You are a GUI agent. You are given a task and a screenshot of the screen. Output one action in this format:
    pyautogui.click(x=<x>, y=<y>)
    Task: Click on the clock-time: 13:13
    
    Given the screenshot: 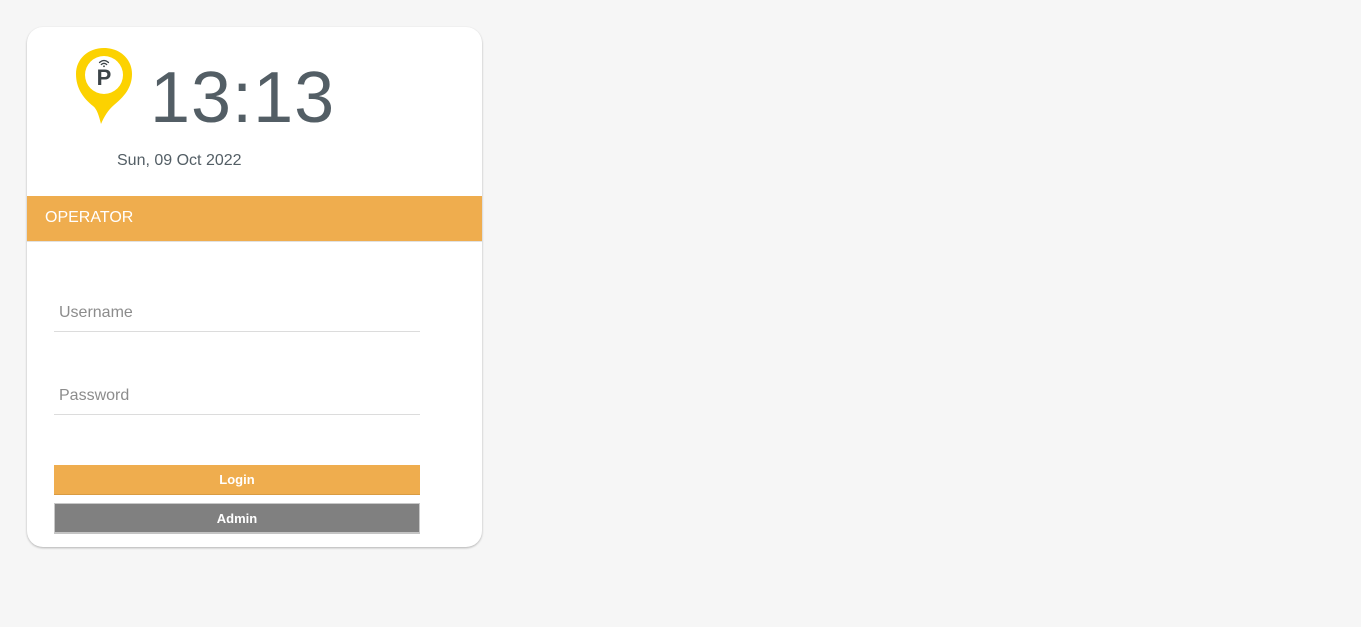 What is the action you would take?
    pyautogui.click(x=243, y=98)
    